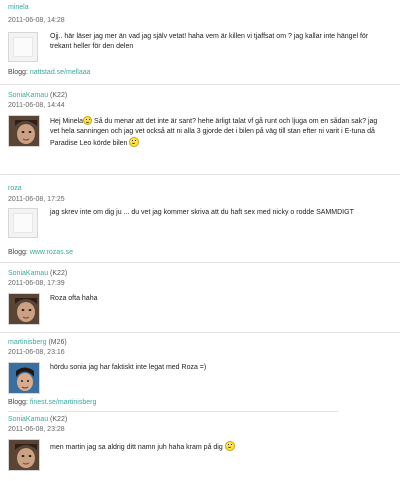 Image resolution: width=400 pixels, height=481 pixels. I want to click on comment-date: 2011-06-08, 23:16, so click(36, 352).